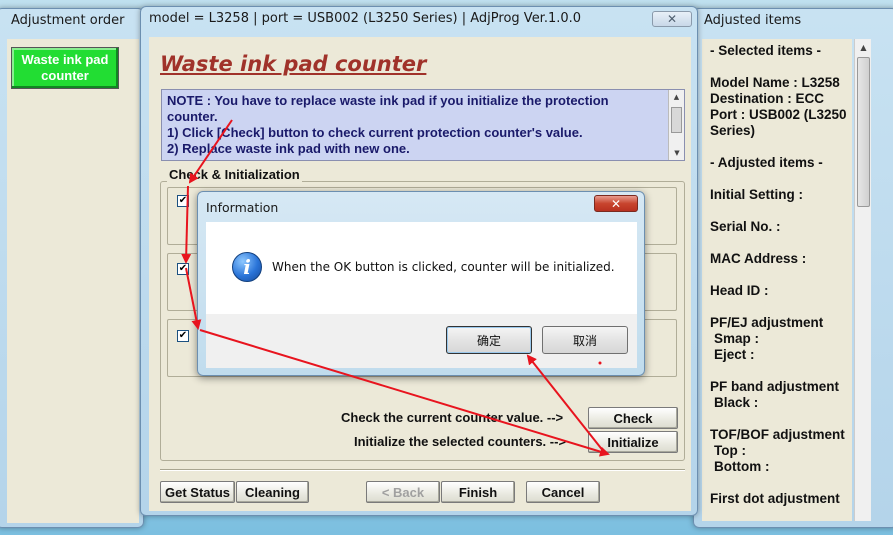 The image size is (893, 535). Describe the element at coordinates (183, 201) in the screenshot. I see `counter-checkbox-1: ✔` at that location.